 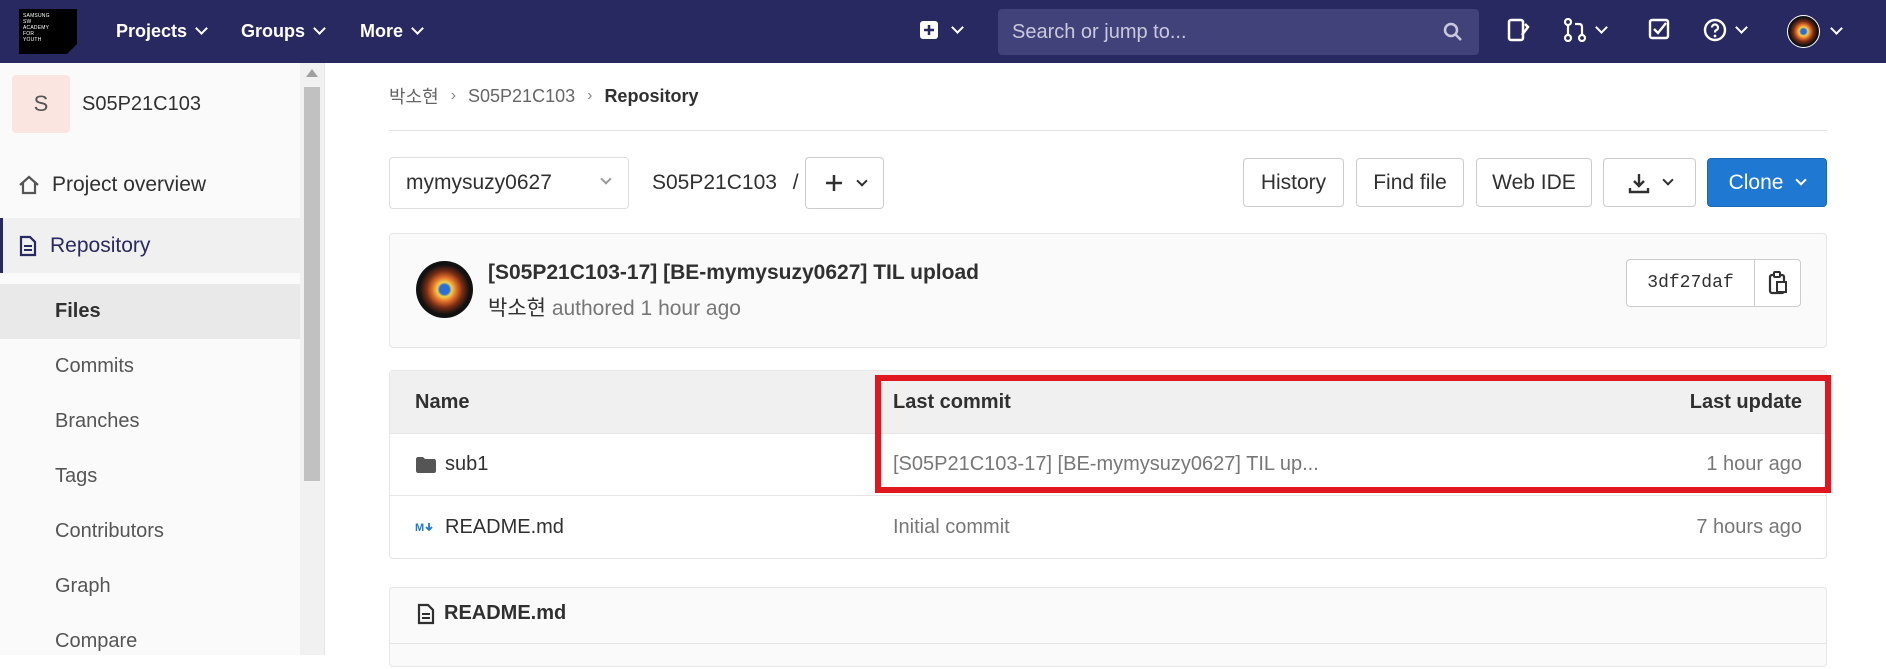 What do you see at coordinates (614, 307) in the screenshot?
I see `commit-meta: 박소현 authored 1 hour ago` at bounding box center [614, 307].